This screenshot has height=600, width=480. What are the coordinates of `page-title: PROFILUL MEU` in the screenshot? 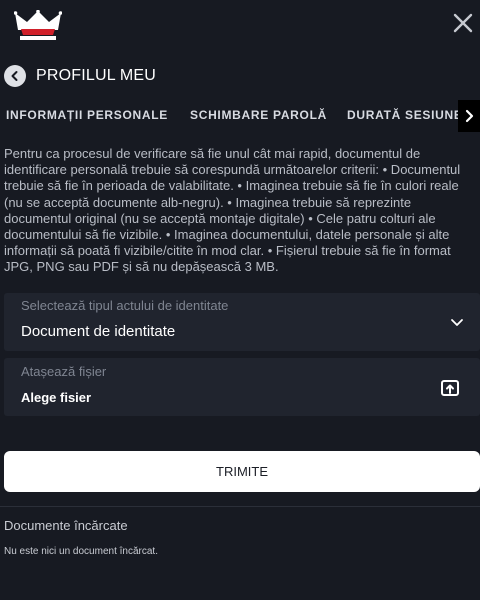 It's located at (96, 75).